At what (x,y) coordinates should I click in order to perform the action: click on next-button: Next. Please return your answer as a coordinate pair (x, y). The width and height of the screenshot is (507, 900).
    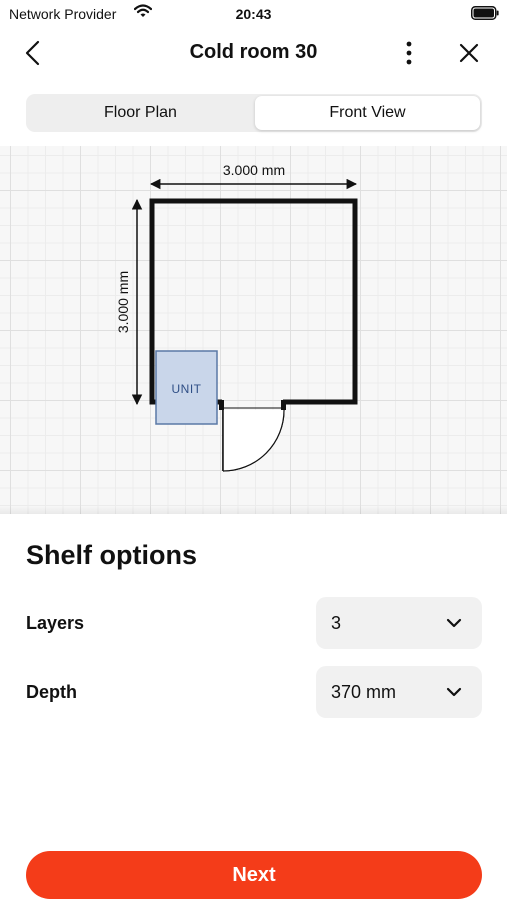
    Looking at the image, I should click on (254, 875).